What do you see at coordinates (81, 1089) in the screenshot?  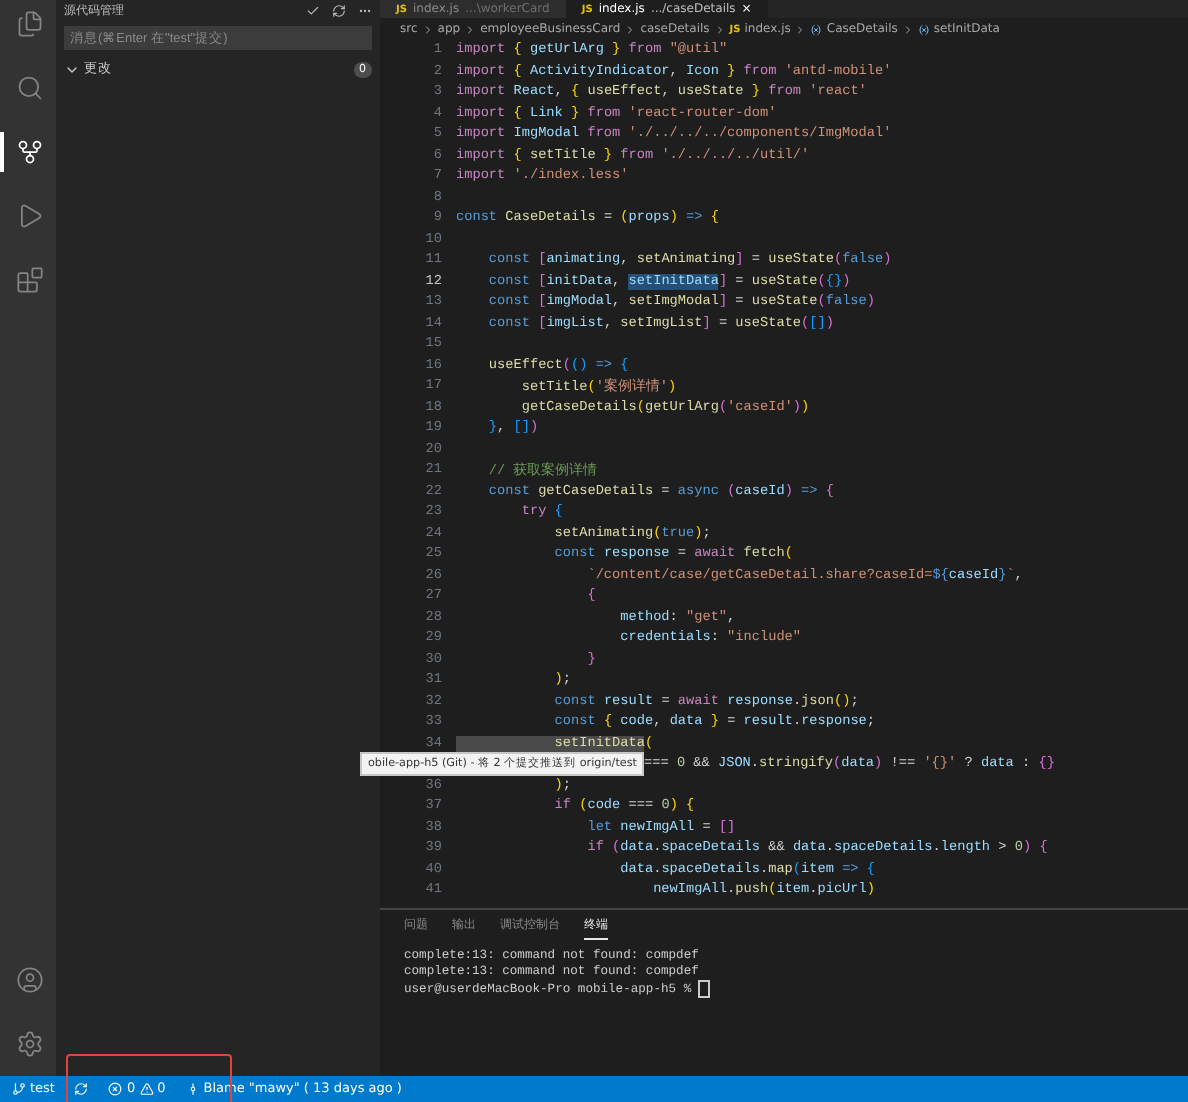 I see `sync-icon` at bounding box center [81, 1089].